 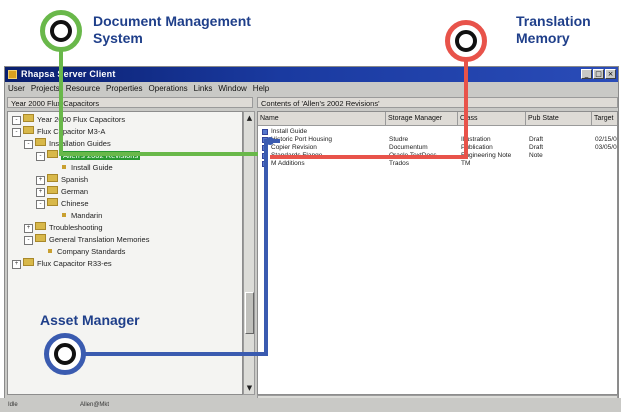 I want to click on tm-callout-label: Translation Memory, so click(x=553, y=30).